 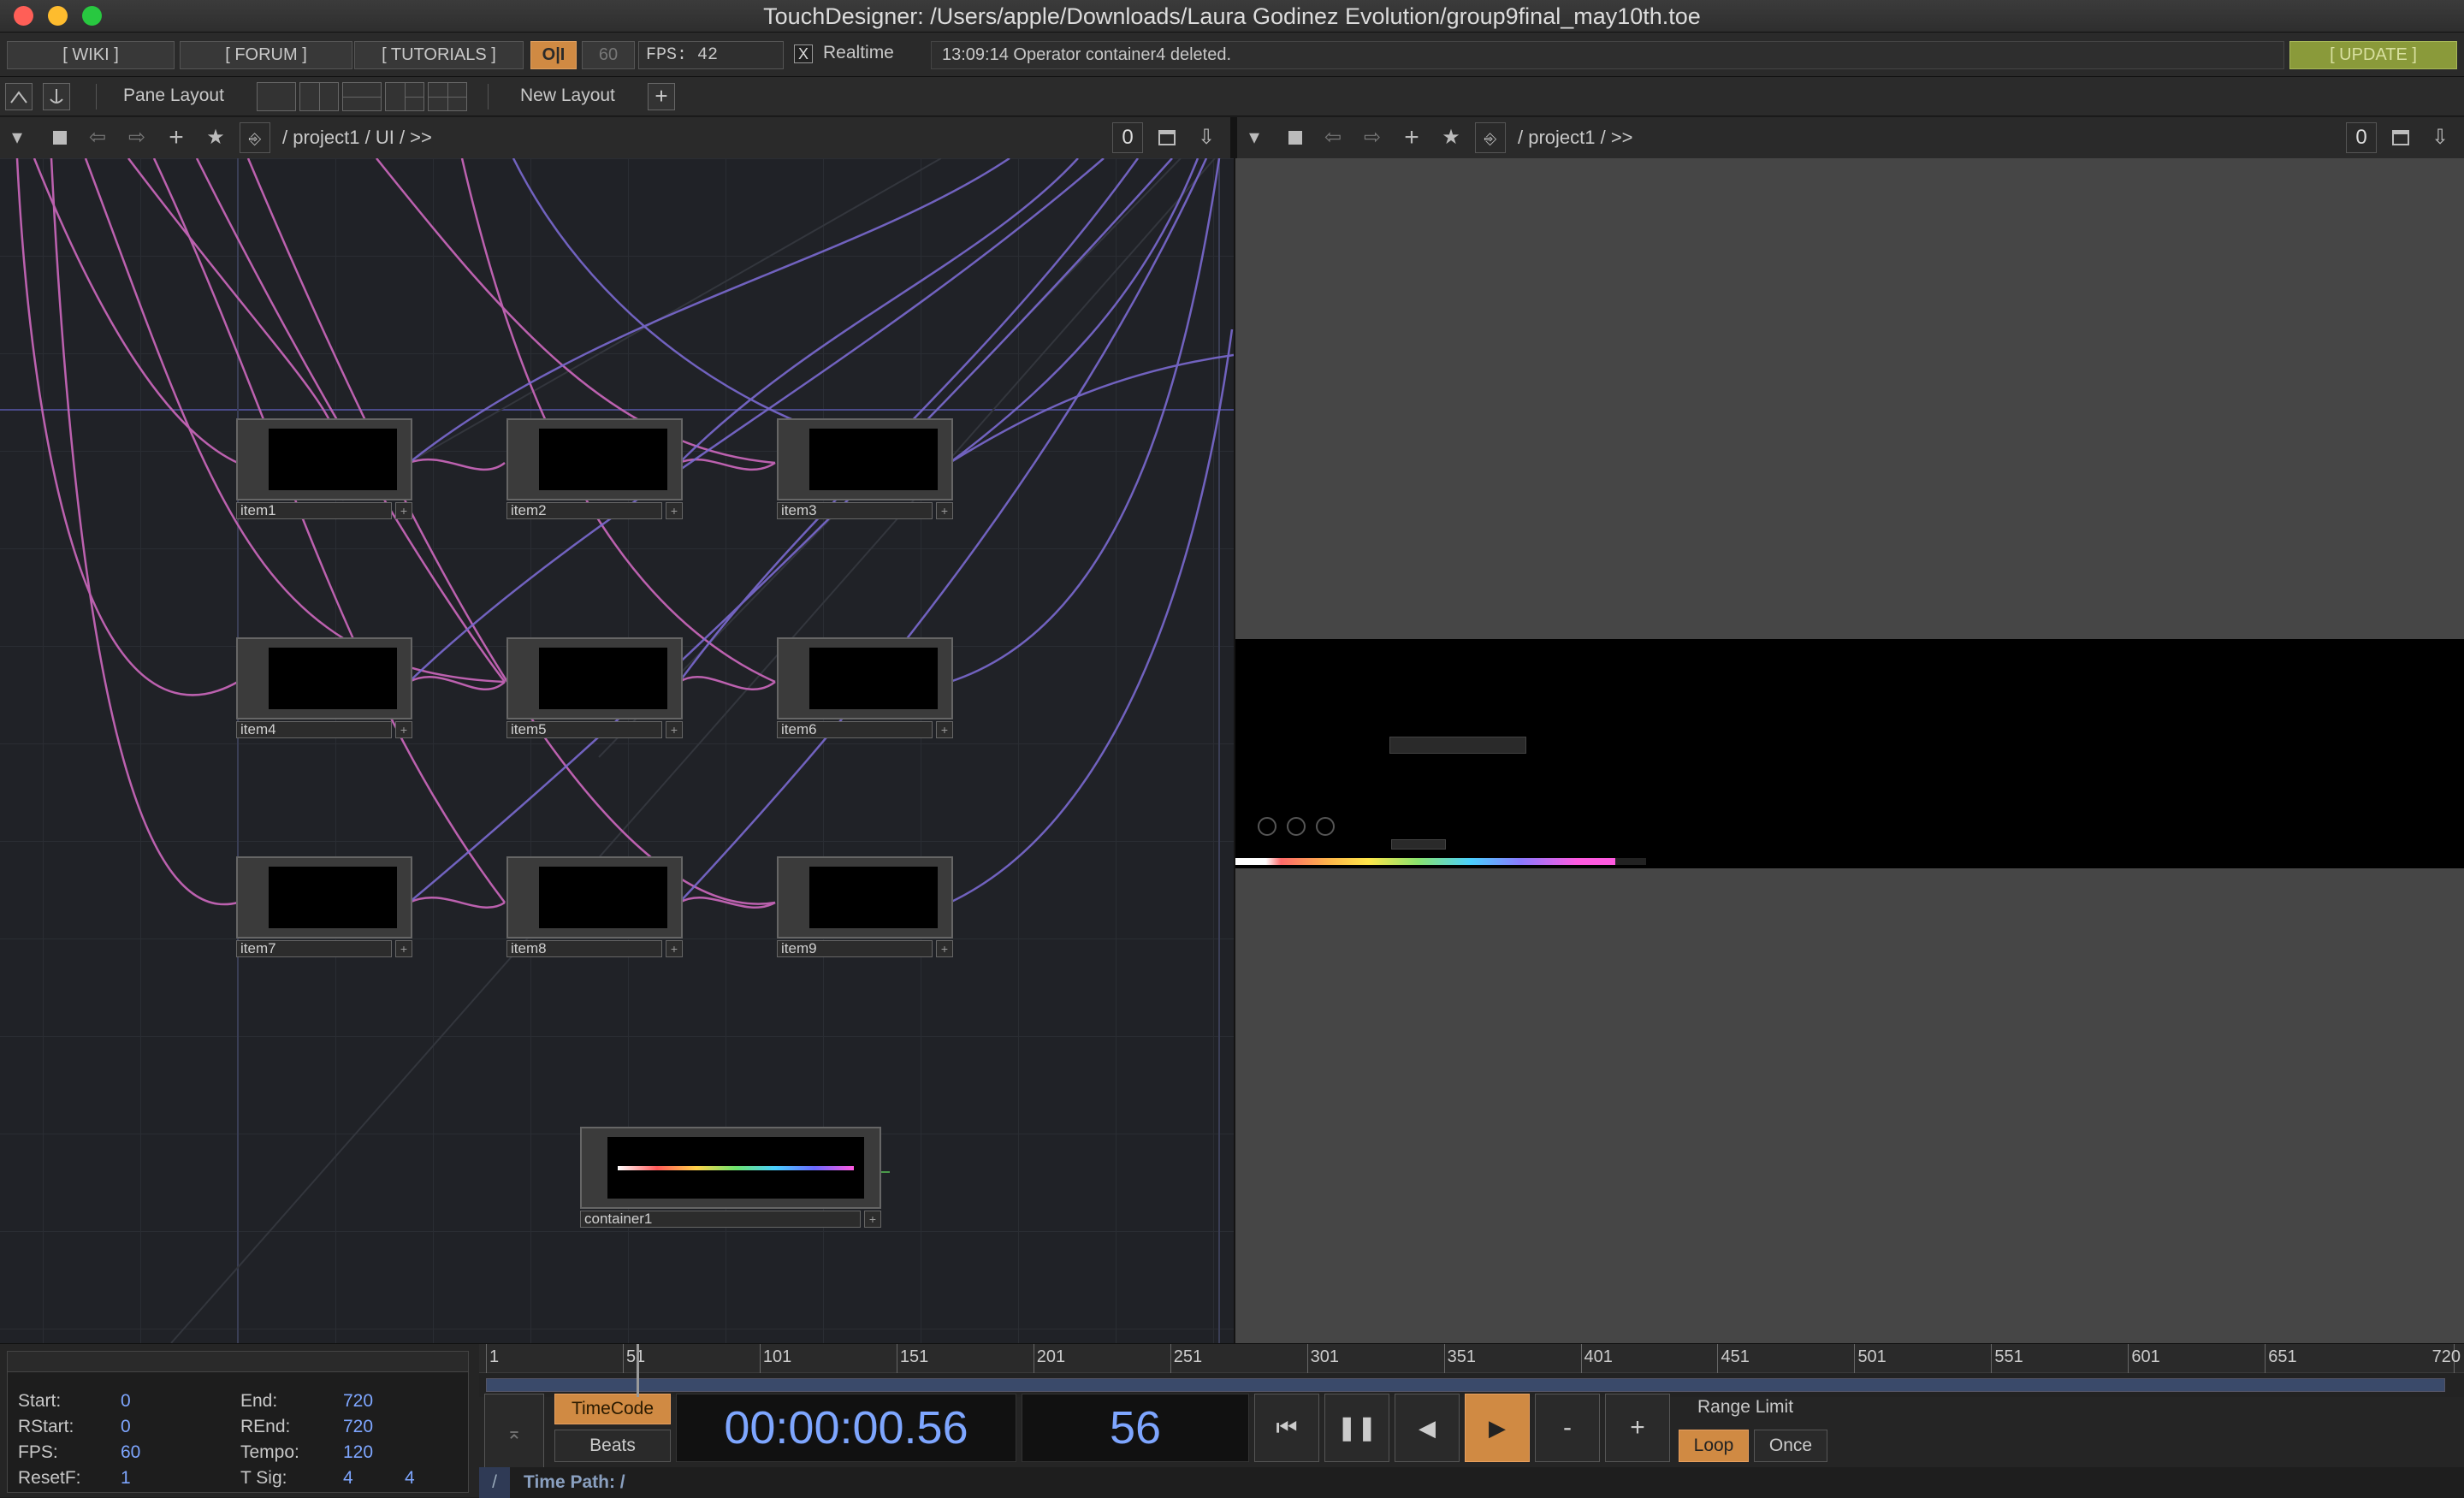 I want to click on pane-image-icon, so click(x=19, y=96).